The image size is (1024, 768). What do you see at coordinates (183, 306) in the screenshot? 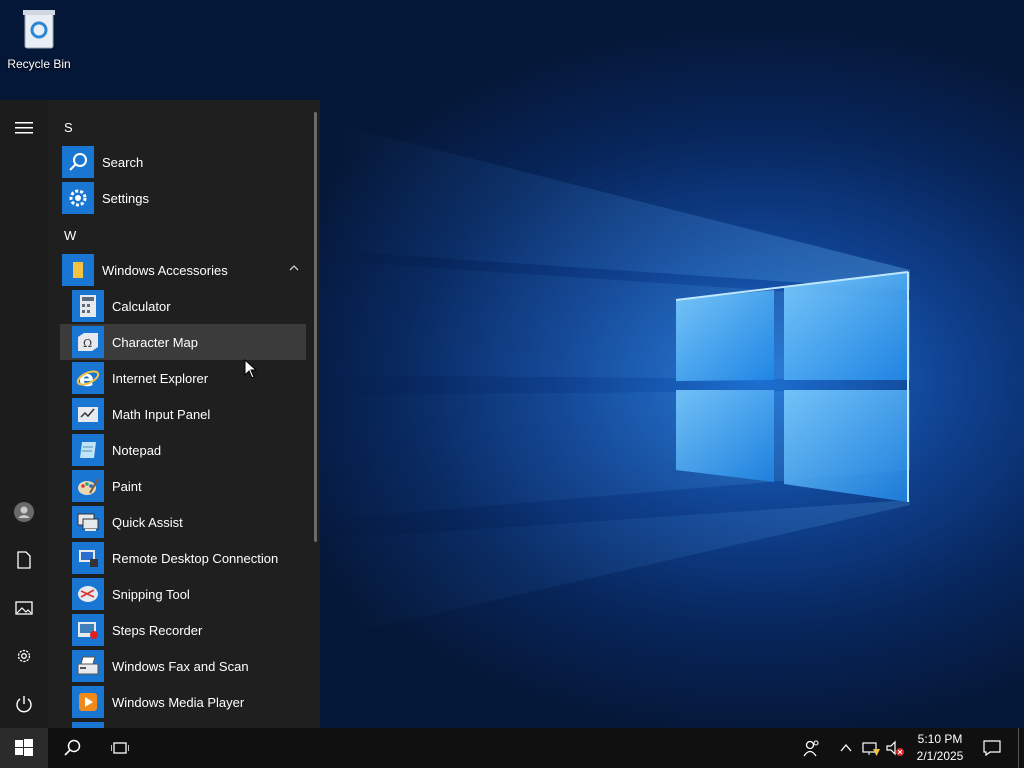
I see `app-item-calculator: Calculator` at bounding box center [183, 306].